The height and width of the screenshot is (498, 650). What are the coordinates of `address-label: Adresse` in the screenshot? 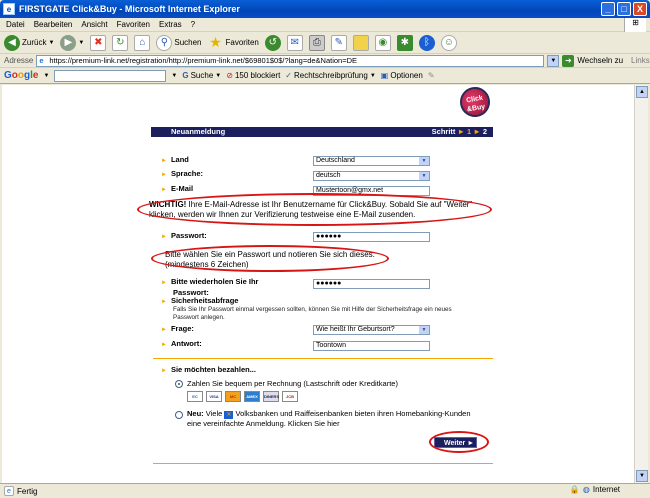 It's located at (19, 60).